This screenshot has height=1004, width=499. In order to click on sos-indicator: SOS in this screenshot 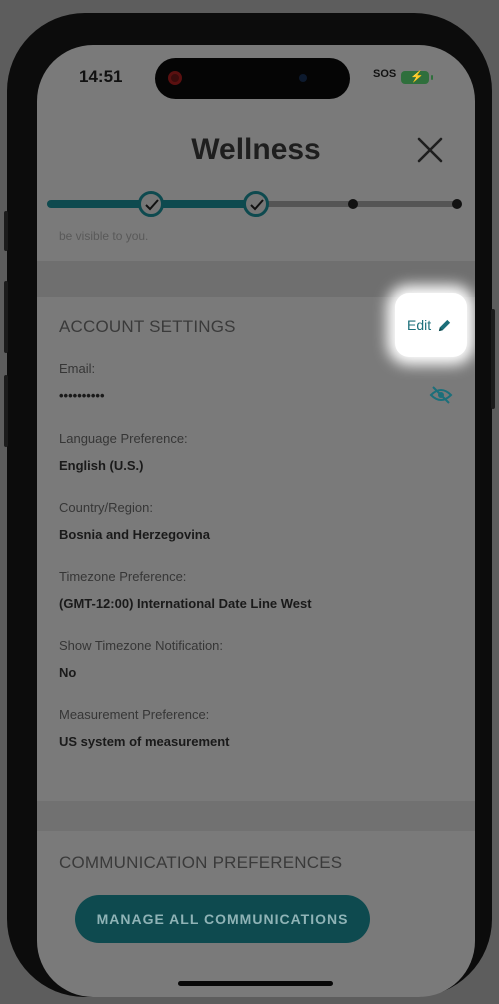, I will do `click(384, 74)`.